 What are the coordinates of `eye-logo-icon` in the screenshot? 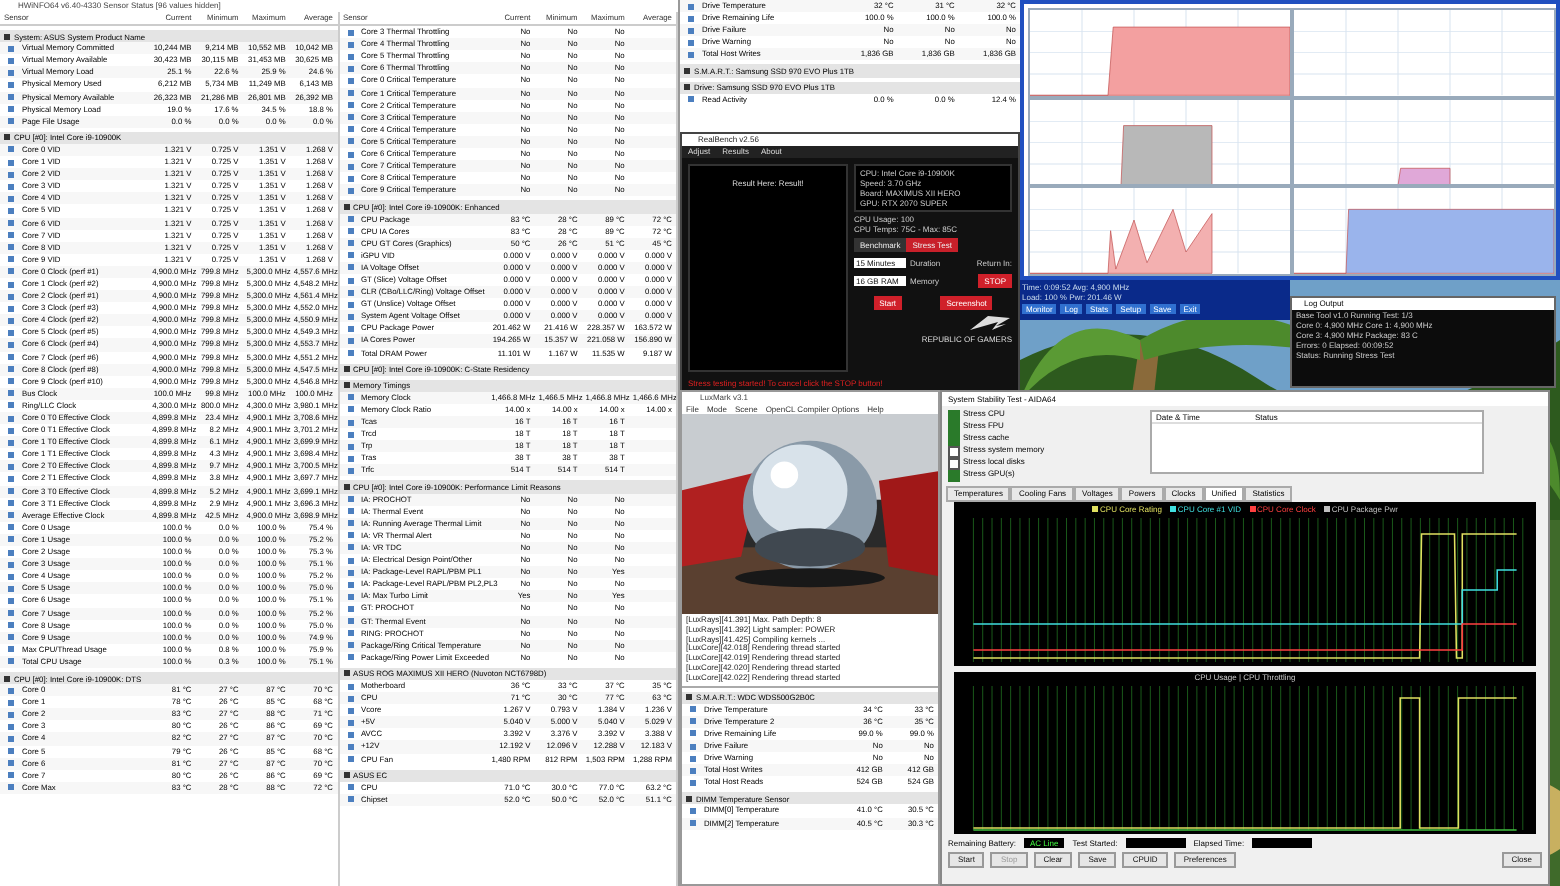 It's located at (990, 323).